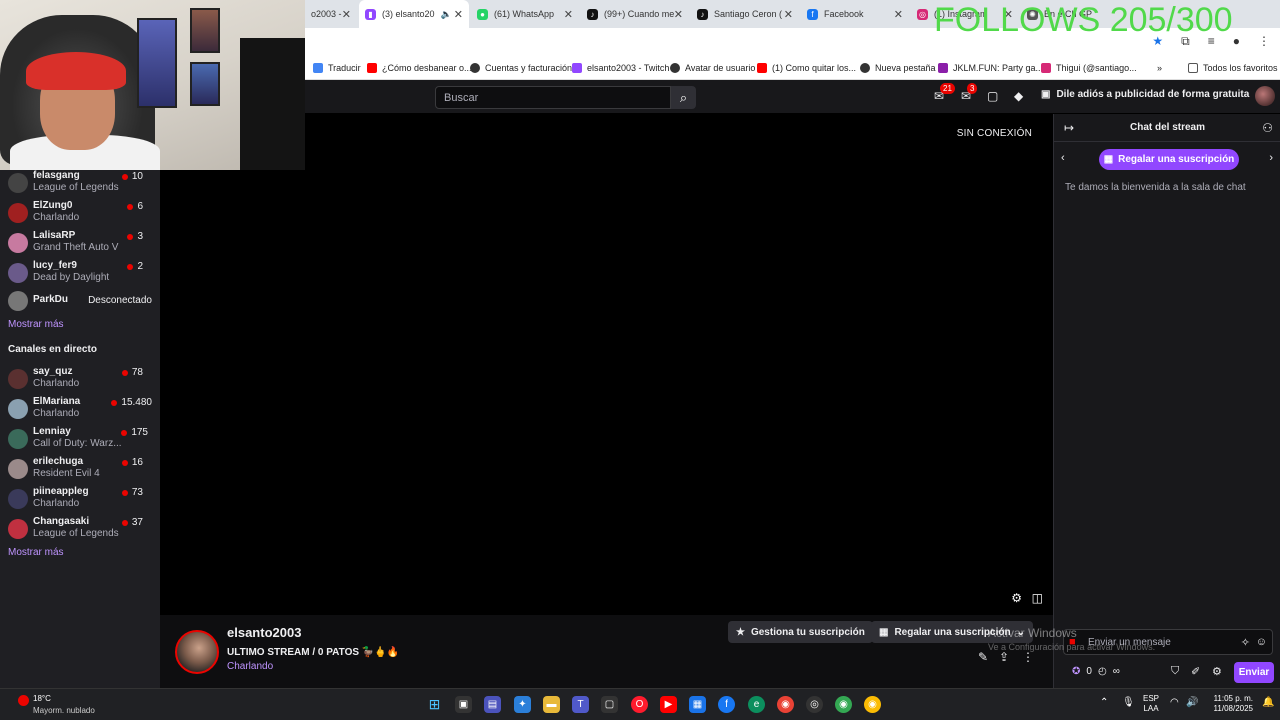 The width and height of the screenshot is (1280, 720). Describe the element at coordinates (414, 14) in the screenshot. I see `browser-tab-active: ▮ (3) elsanto20 🔈 ✕` at that location.